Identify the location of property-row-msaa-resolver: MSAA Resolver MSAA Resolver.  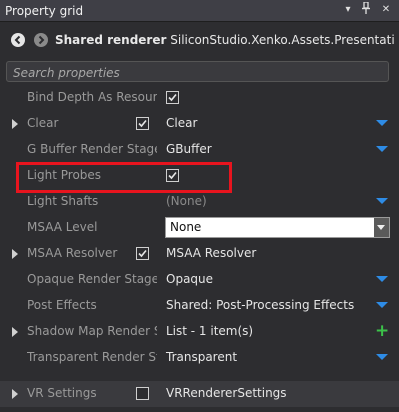
(199, 254).